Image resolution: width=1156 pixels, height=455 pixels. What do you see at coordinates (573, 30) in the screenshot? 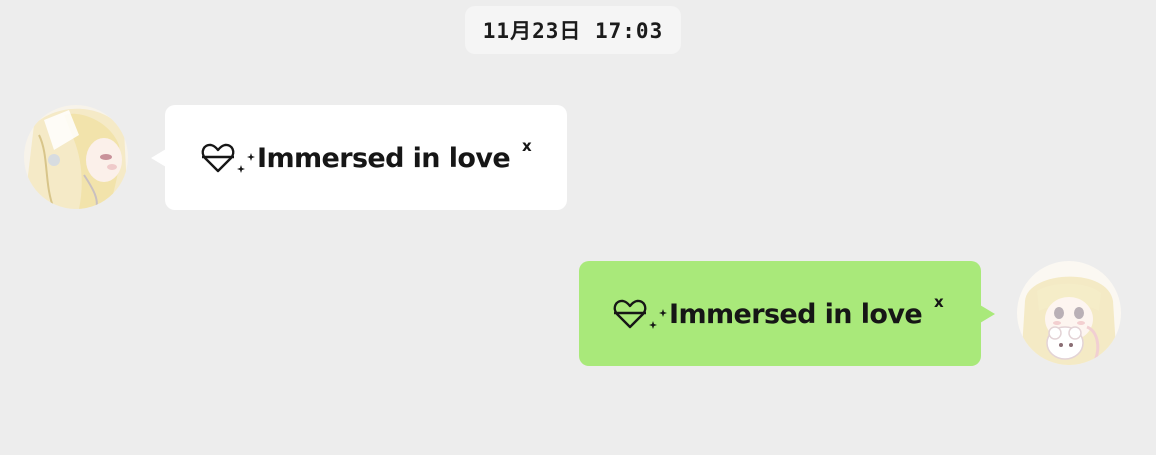
I see `timestamp-label: 11月23日 17:03` at bounding box center [573, 30].